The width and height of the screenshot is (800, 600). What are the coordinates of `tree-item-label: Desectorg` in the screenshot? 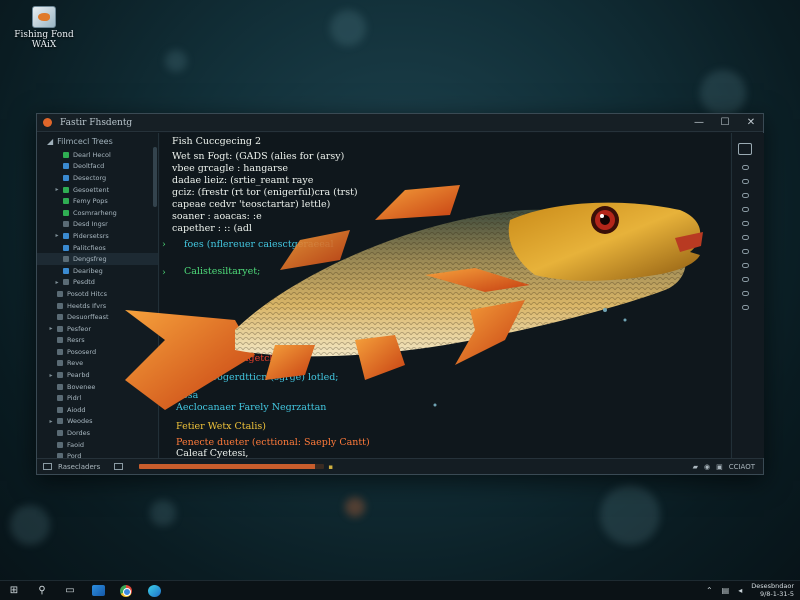 It's located at (90, 177).